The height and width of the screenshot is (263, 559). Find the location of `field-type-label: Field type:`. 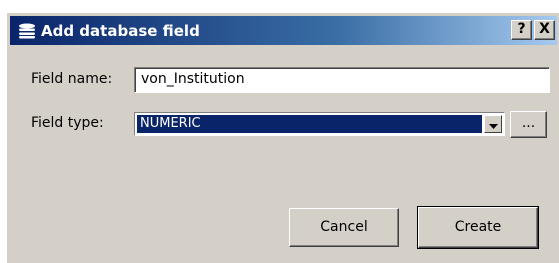

field-type-label: Field type: is located at coordinates (67, 123).